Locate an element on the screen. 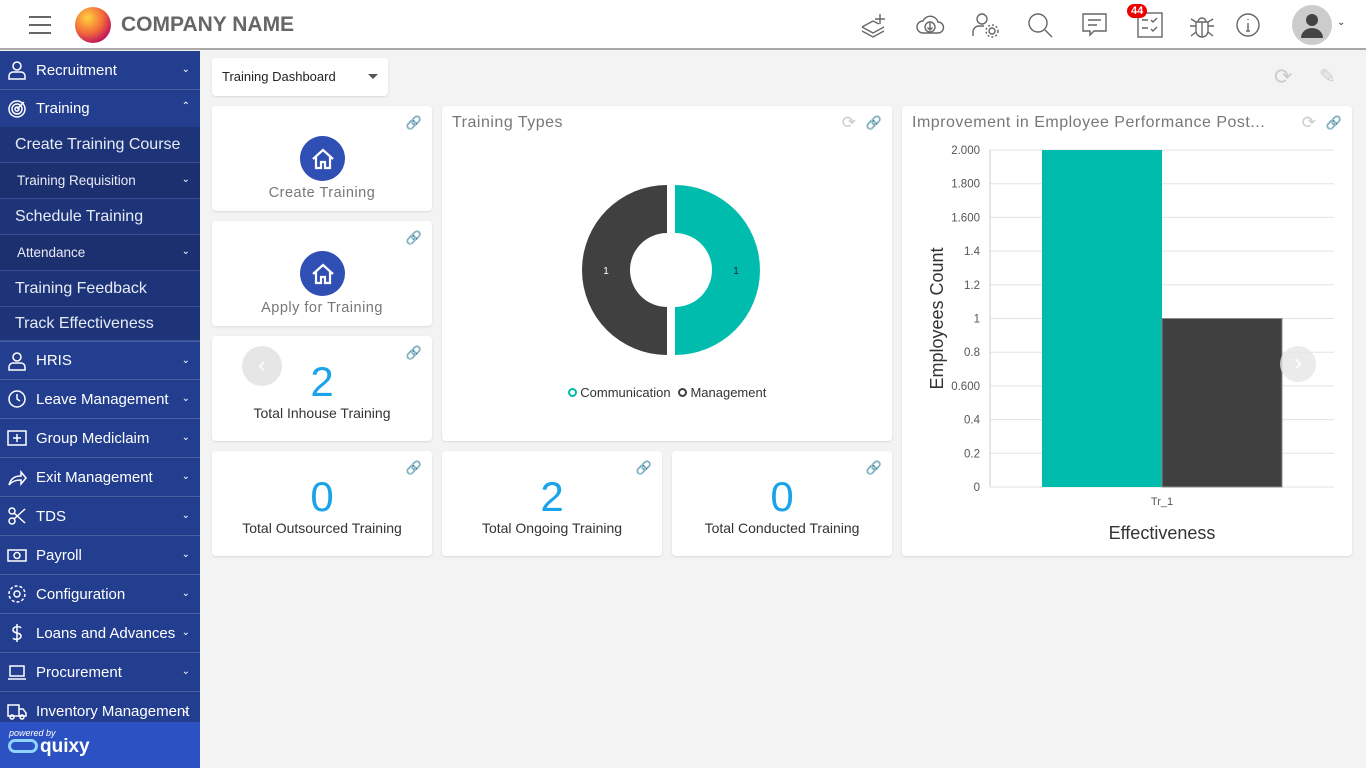 Image resolution: width=1366 pixels, height=768 pixels. donut-slice-communication is located at coordinates (717, 270).